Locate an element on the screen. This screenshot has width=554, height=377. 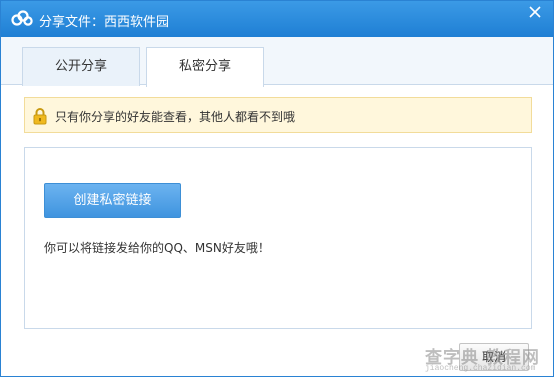
cancel-button: 取消 is located at coordinates (494, 357).